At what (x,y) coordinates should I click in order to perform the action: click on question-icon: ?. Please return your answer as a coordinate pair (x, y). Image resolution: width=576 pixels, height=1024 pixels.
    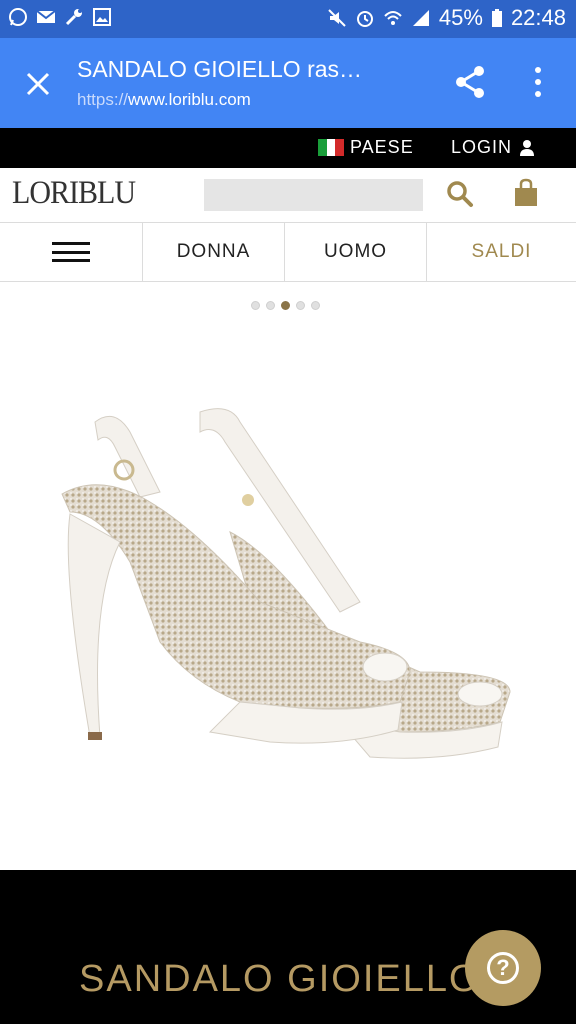
    Looking at the image, I should click on (503, 968).